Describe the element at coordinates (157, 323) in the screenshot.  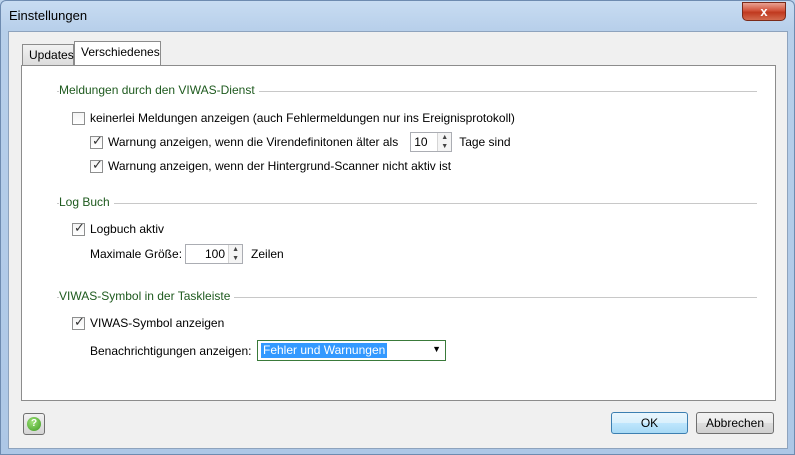
I see `show-icon-label: VIWAS-Symbol anzeigen` at that location.